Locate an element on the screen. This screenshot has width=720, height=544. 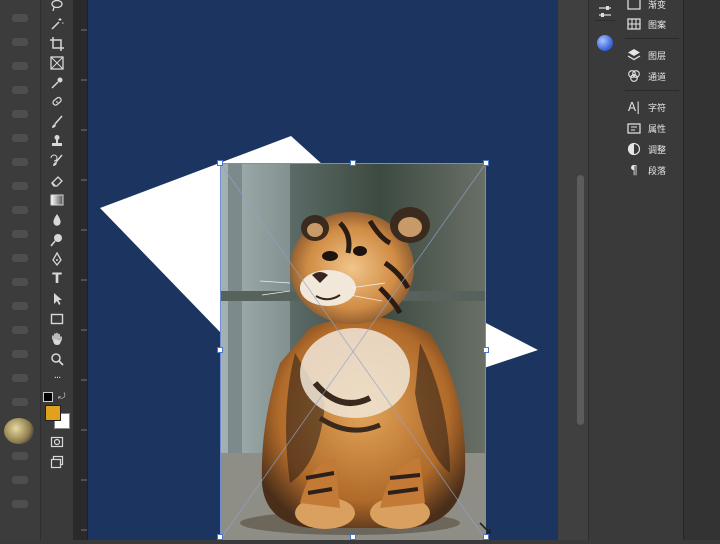
foreground-color-swatch is located at coordinates (53, 413).